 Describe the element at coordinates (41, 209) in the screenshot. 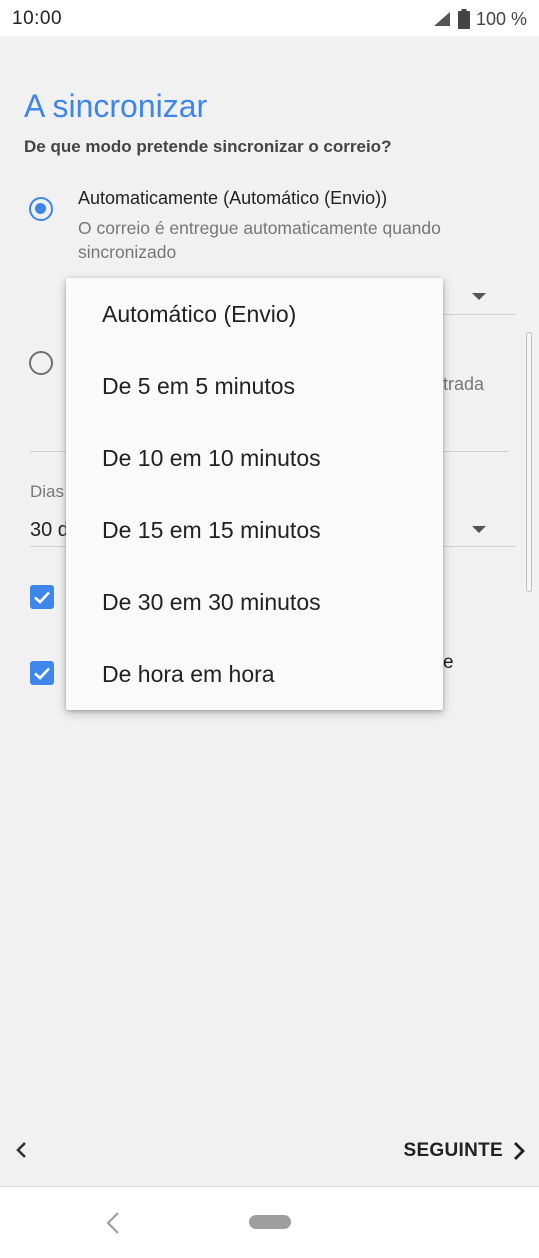

I see `radio-automatic` at that location.